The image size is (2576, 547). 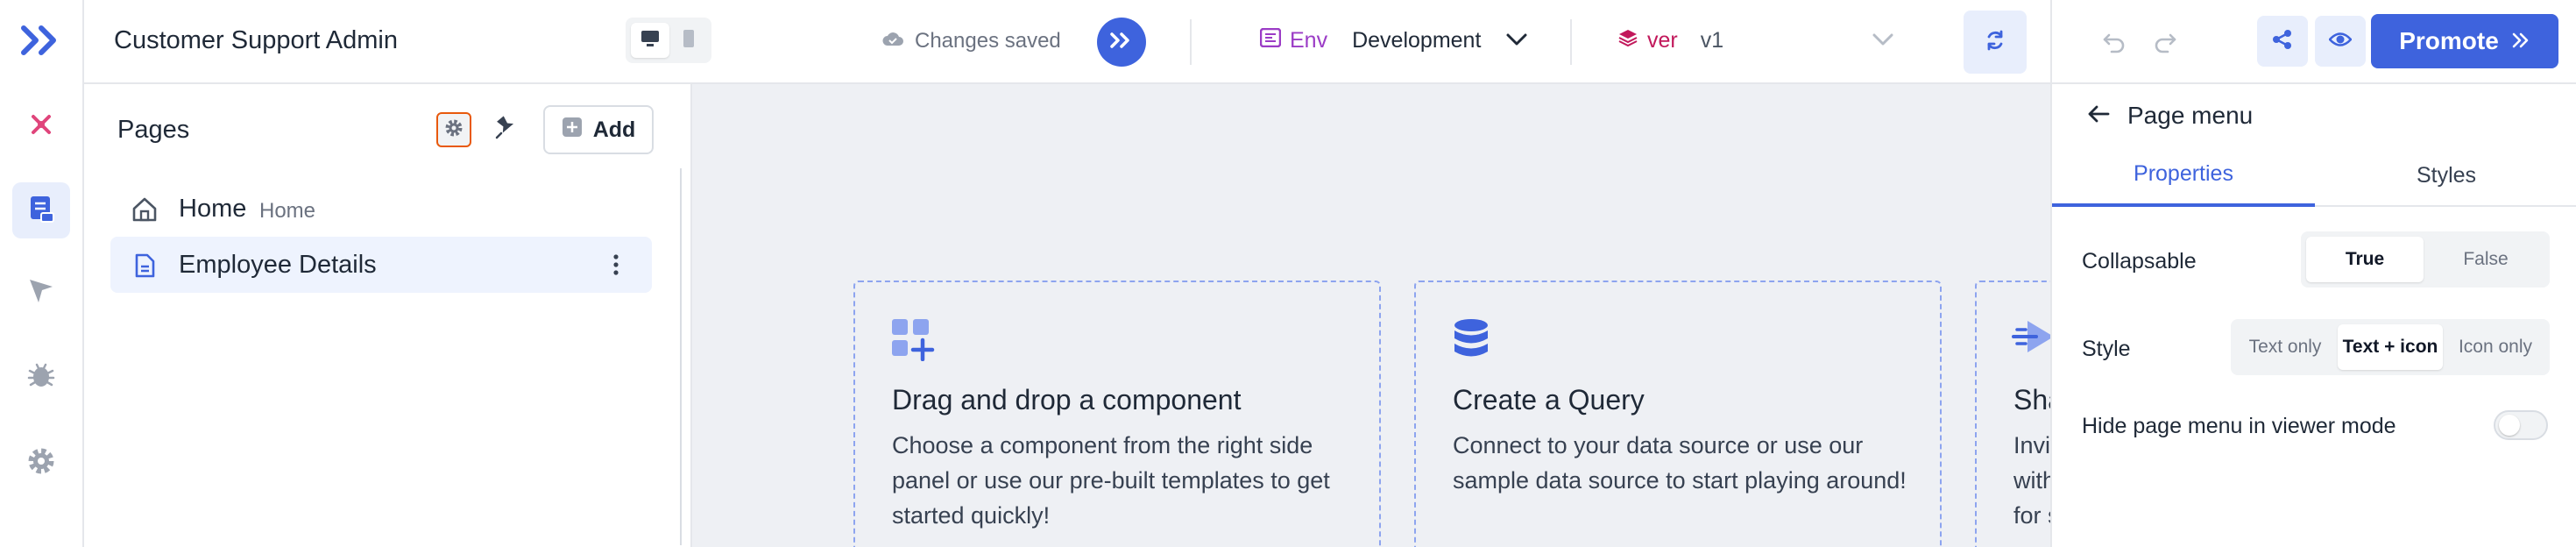 I want to click on share-icon, so click(x=2282, y=41).